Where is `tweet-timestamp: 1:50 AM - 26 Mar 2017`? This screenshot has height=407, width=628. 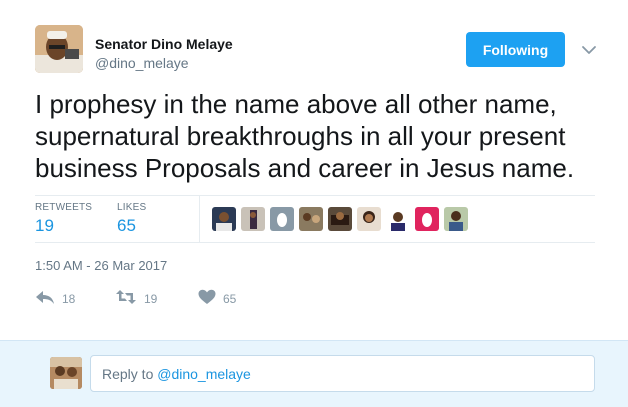 tweet-timestamp: 1:50 AM - 26 Mar 2017 is located at coordinates (101, 265).